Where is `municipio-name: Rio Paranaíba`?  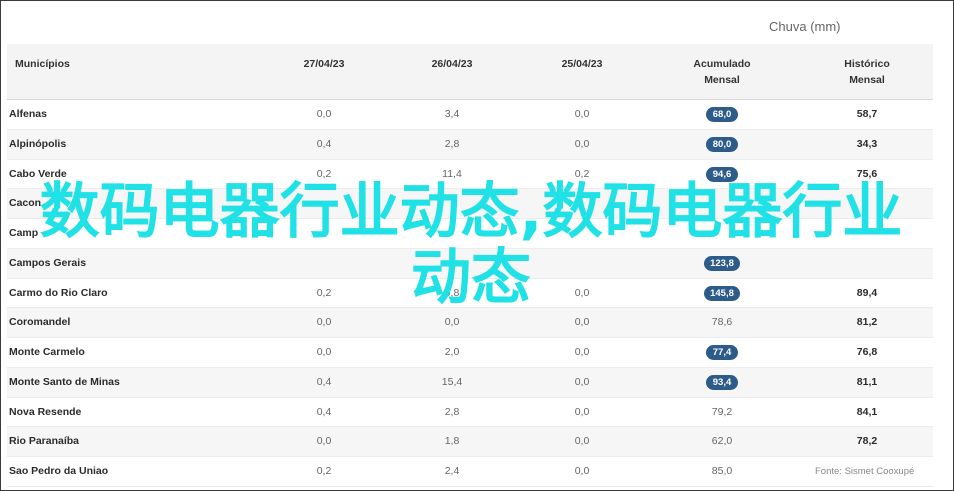 municipio-name: Rio Paranaíba is located at coordinates (44, 441).